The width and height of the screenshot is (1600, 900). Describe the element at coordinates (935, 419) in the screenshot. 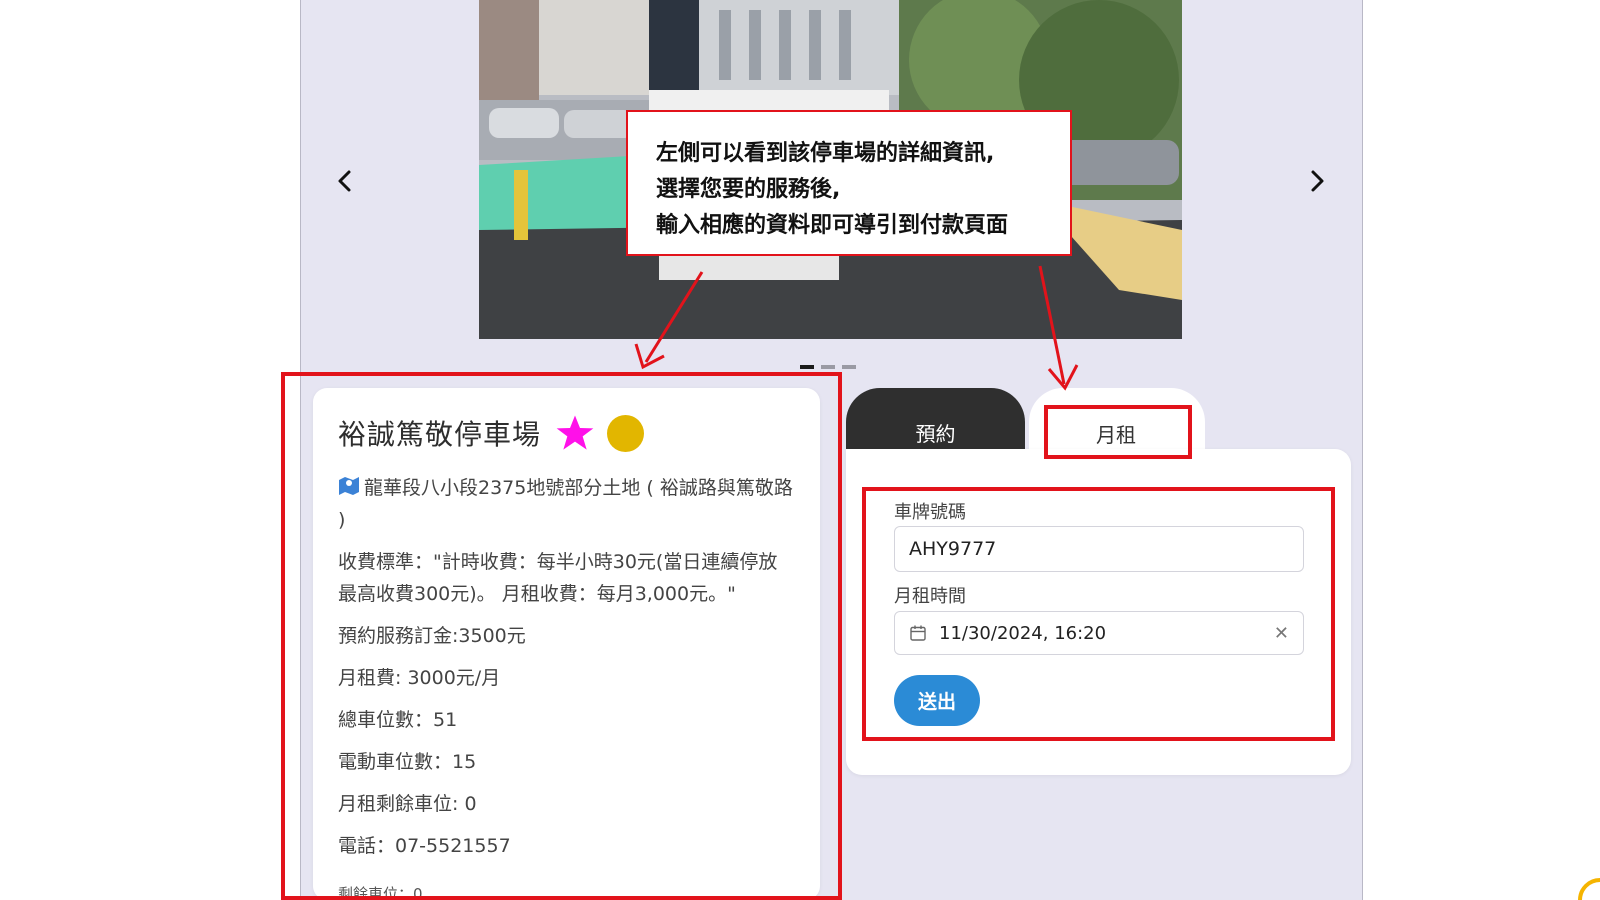

I see `tab-reservation: 預約` at that location.